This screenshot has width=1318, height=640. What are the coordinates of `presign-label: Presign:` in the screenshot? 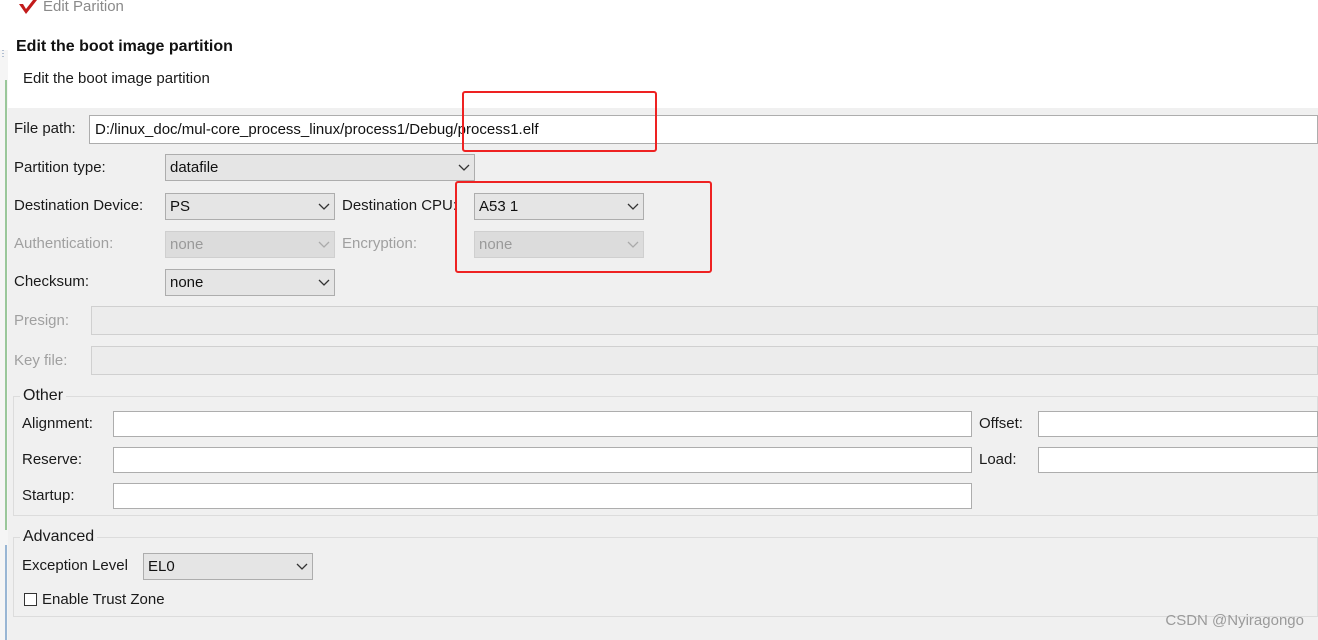 It's located at (42, 320).